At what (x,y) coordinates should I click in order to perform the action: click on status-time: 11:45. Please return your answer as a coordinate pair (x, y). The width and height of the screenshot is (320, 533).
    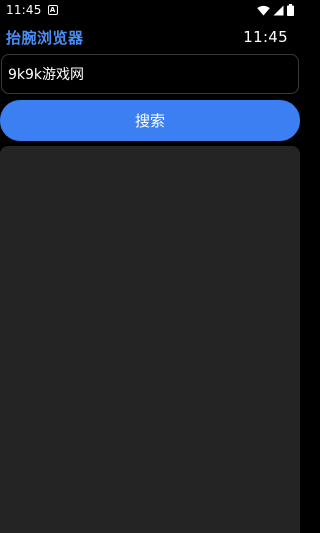
    Looking at the image, I should click on (24, 10).